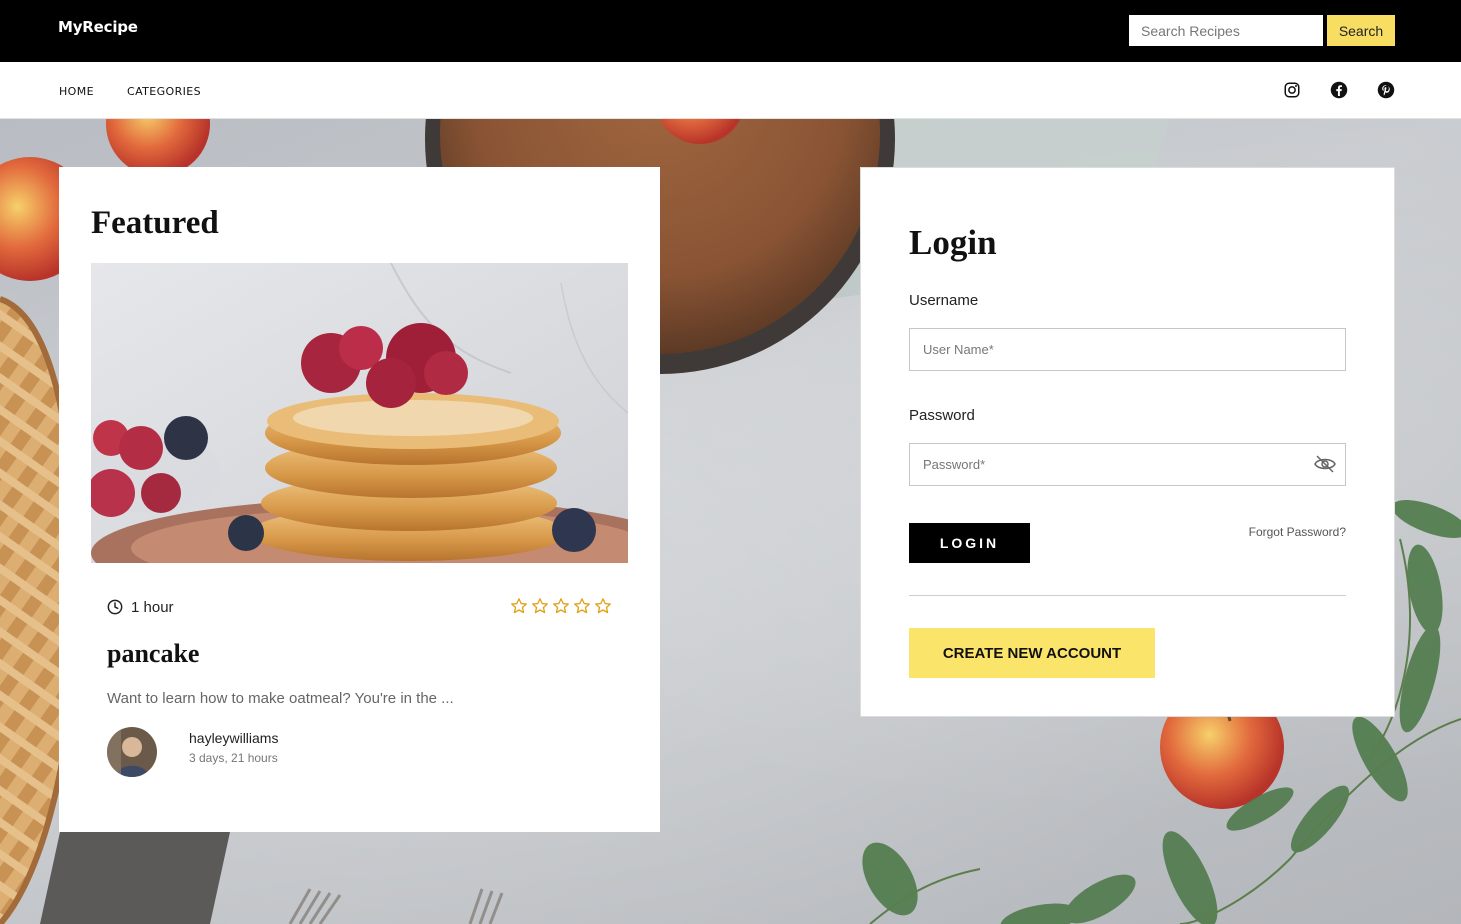 This screenshot has width=1461, height=924. Describe the element at coordinates (98, 27) in the screenshot. I see `brand-logo: MyRecipe` at that location.